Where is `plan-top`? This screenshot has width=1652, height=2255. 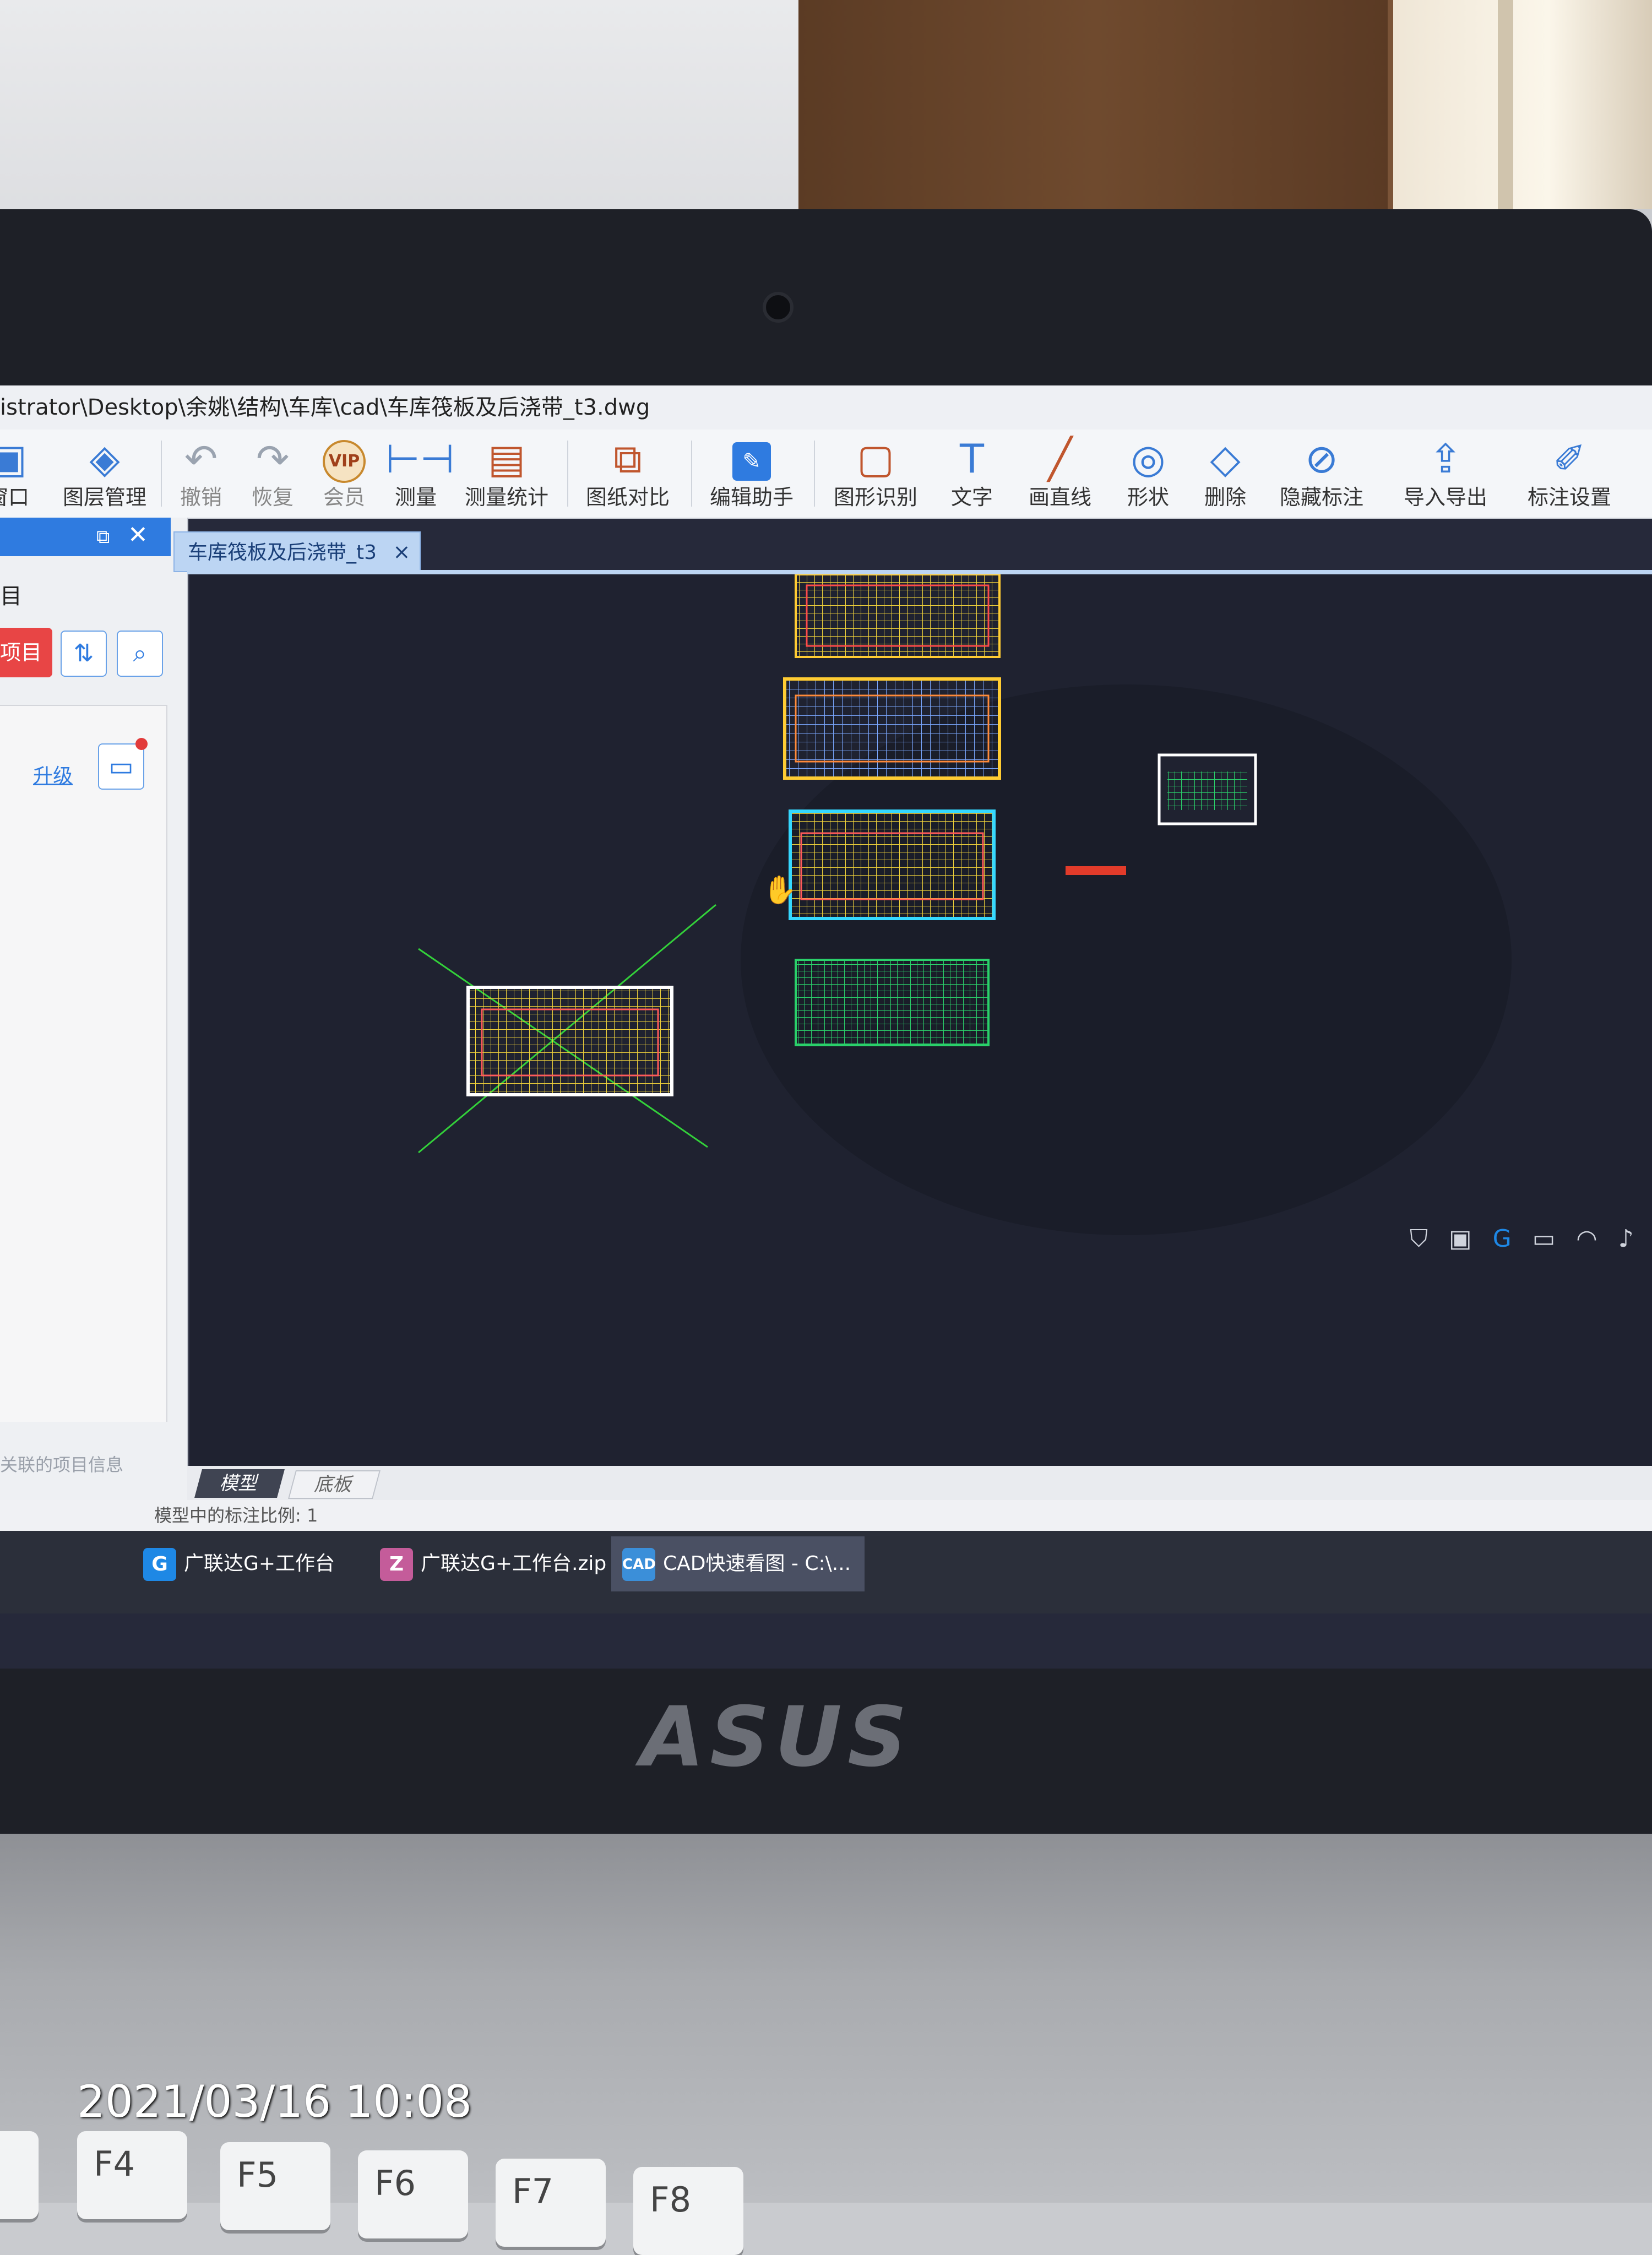 plan-top is located at coordinates (898, 616).